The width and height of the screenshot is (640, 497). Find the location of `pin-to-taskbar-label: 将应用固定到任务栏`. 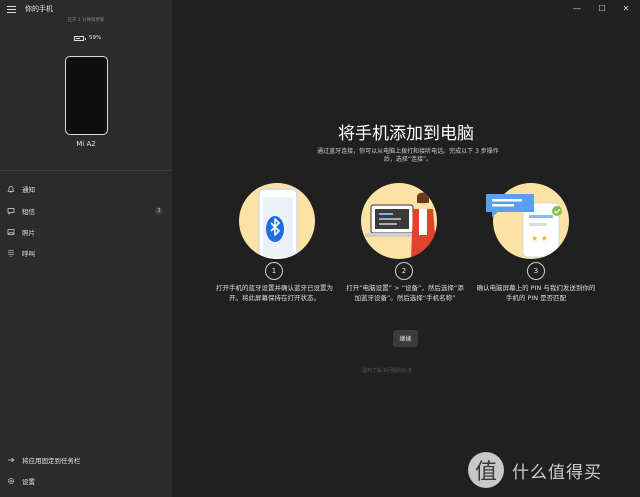

pin-to-taskbar-label: 将应用固定到任务栏 is located at coordinates (51, 461).